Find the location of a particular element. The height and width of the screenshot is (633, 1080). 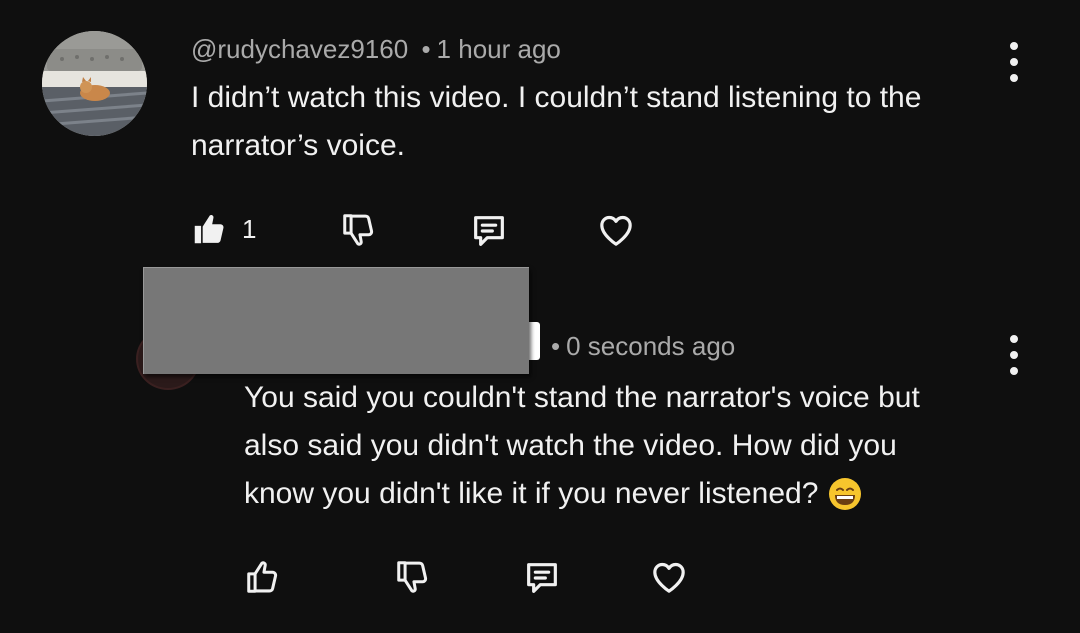

like-button: 1 is located at coordinates (223, 229).